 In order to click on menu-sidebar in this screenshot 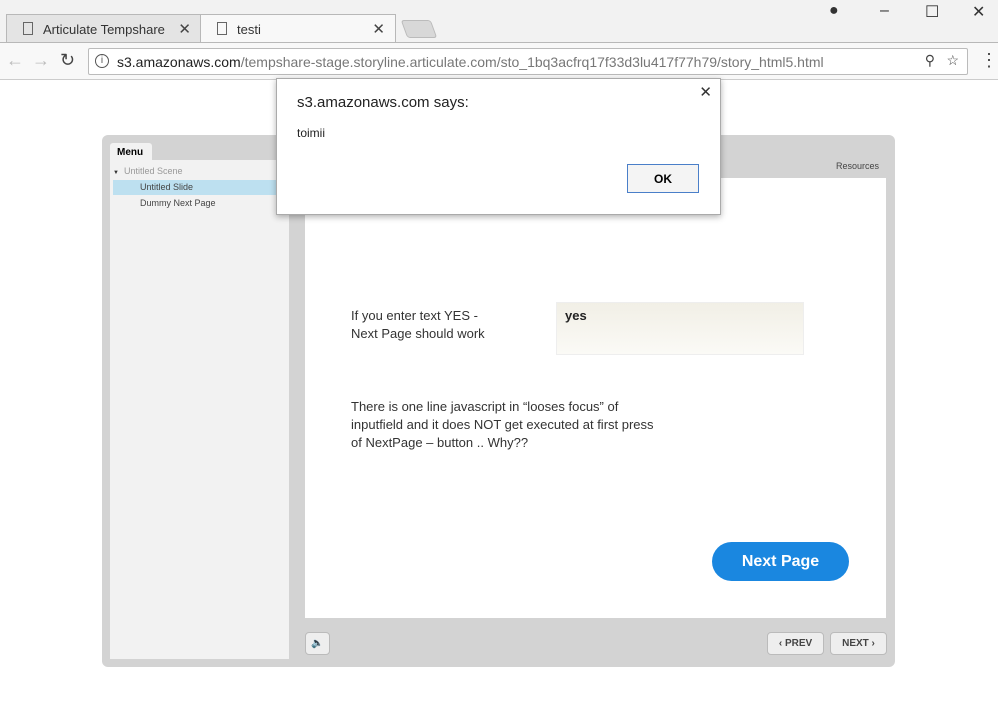, I will do `click(199, 409)`.